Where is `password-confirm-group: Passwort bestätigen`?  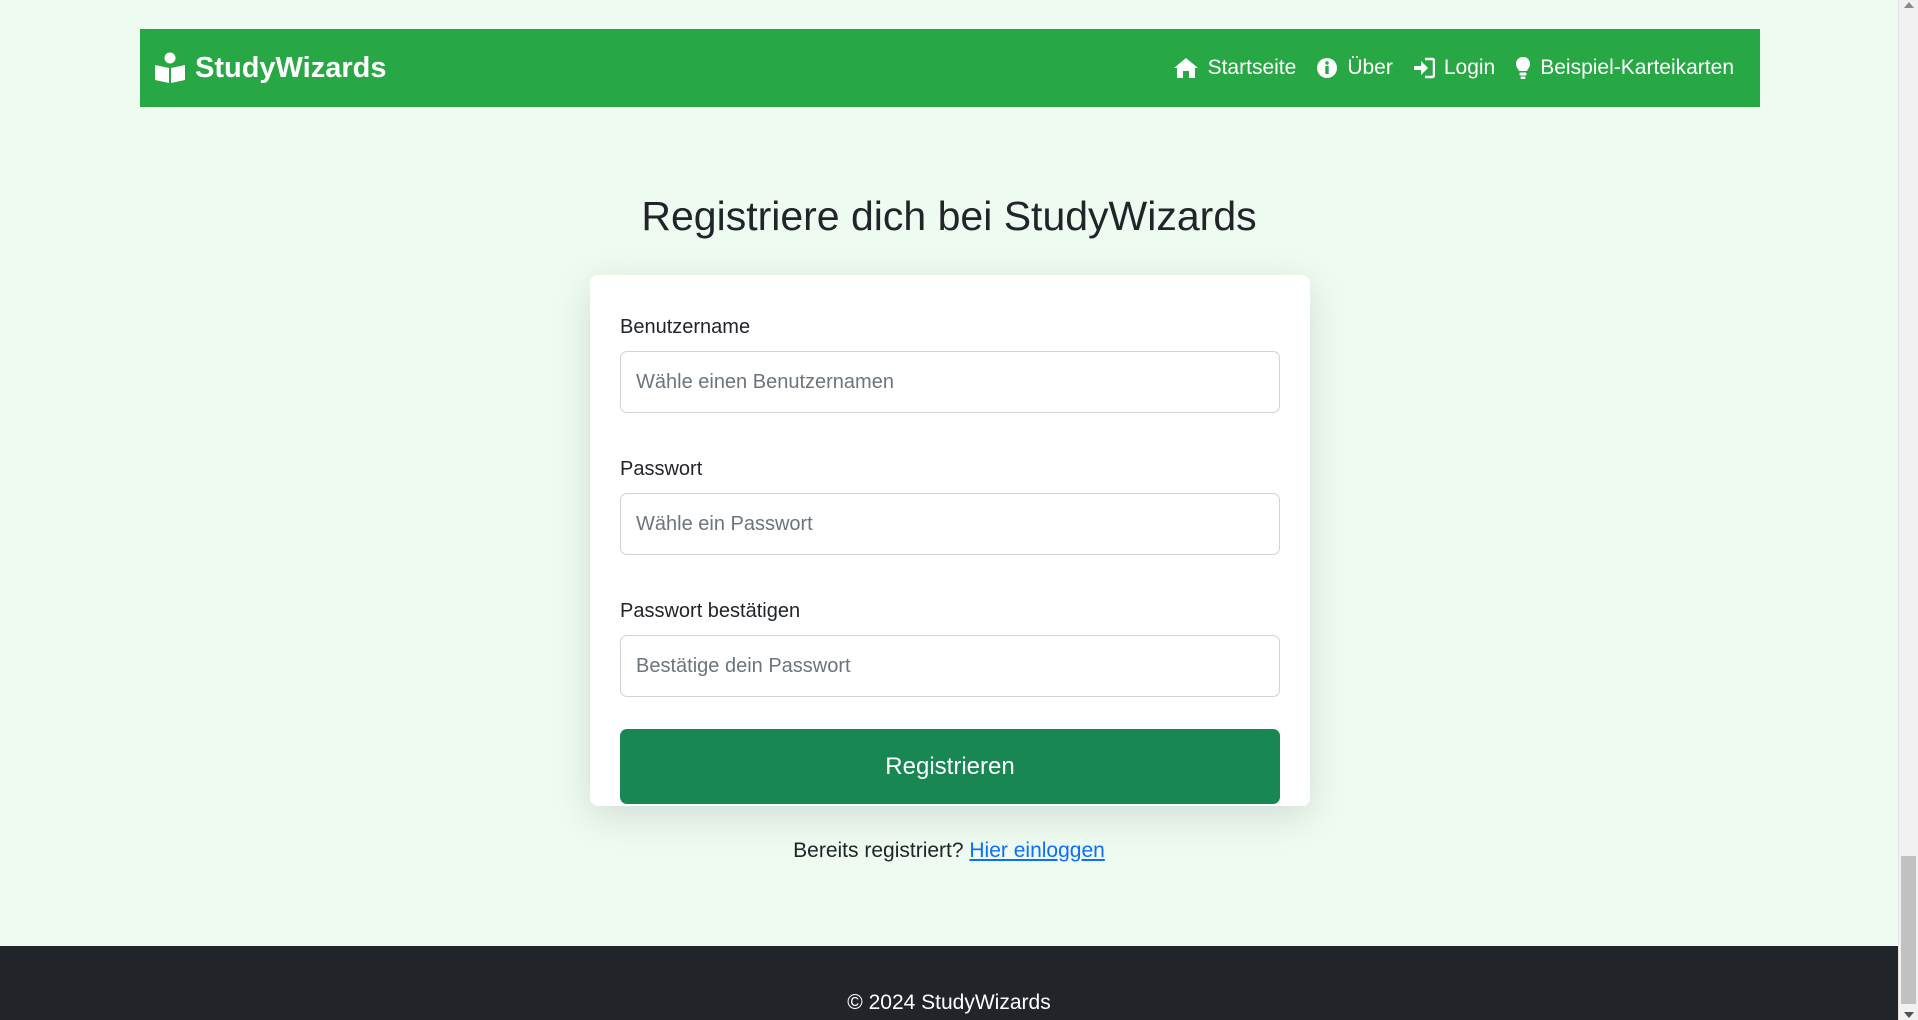
password-confirm-group: Passwort bestätigen is located at coordinates (950, 665).